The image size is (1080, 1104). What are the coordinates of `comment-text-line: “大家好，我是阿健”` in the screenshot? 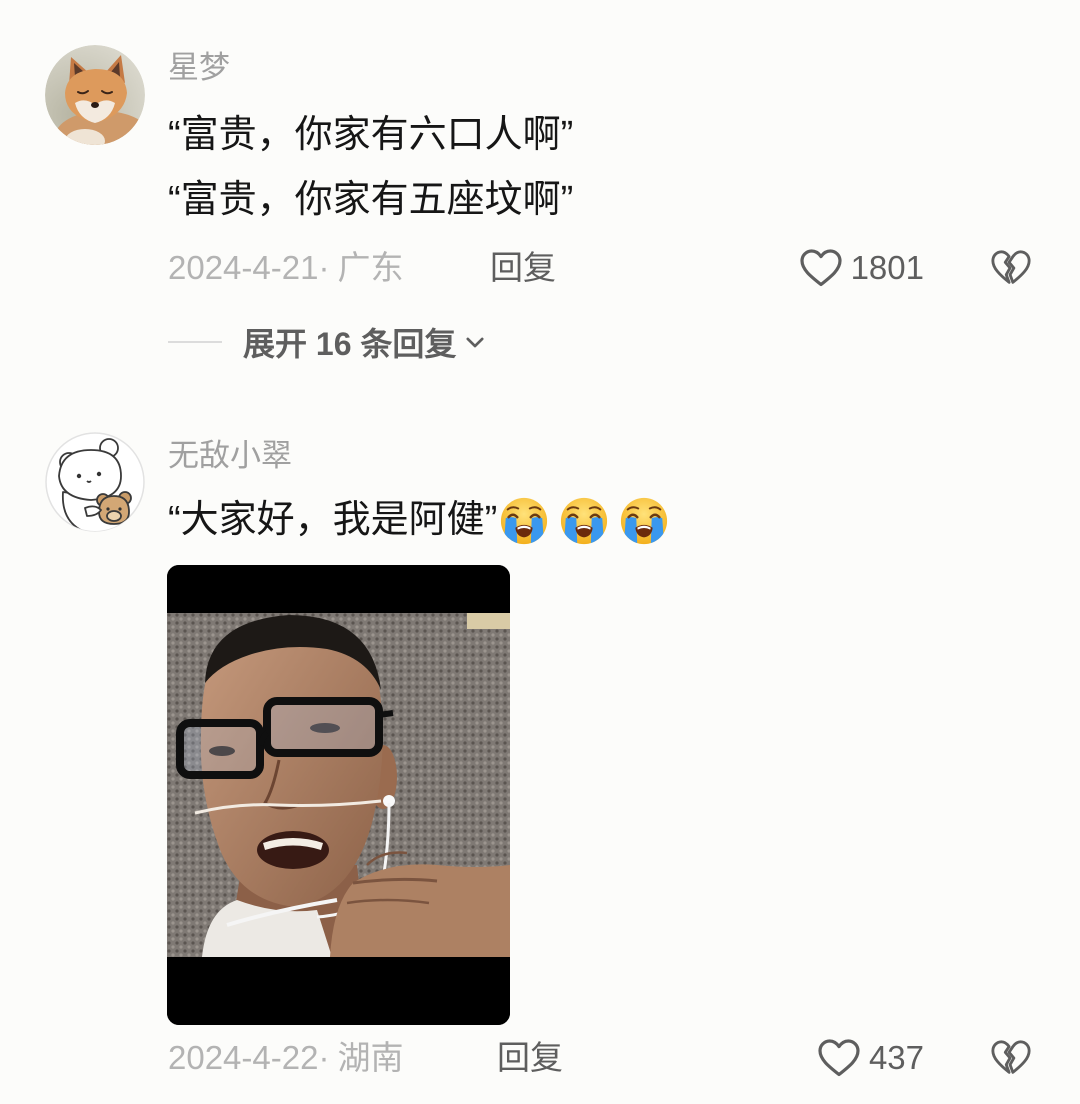 It's located at (333, 520).